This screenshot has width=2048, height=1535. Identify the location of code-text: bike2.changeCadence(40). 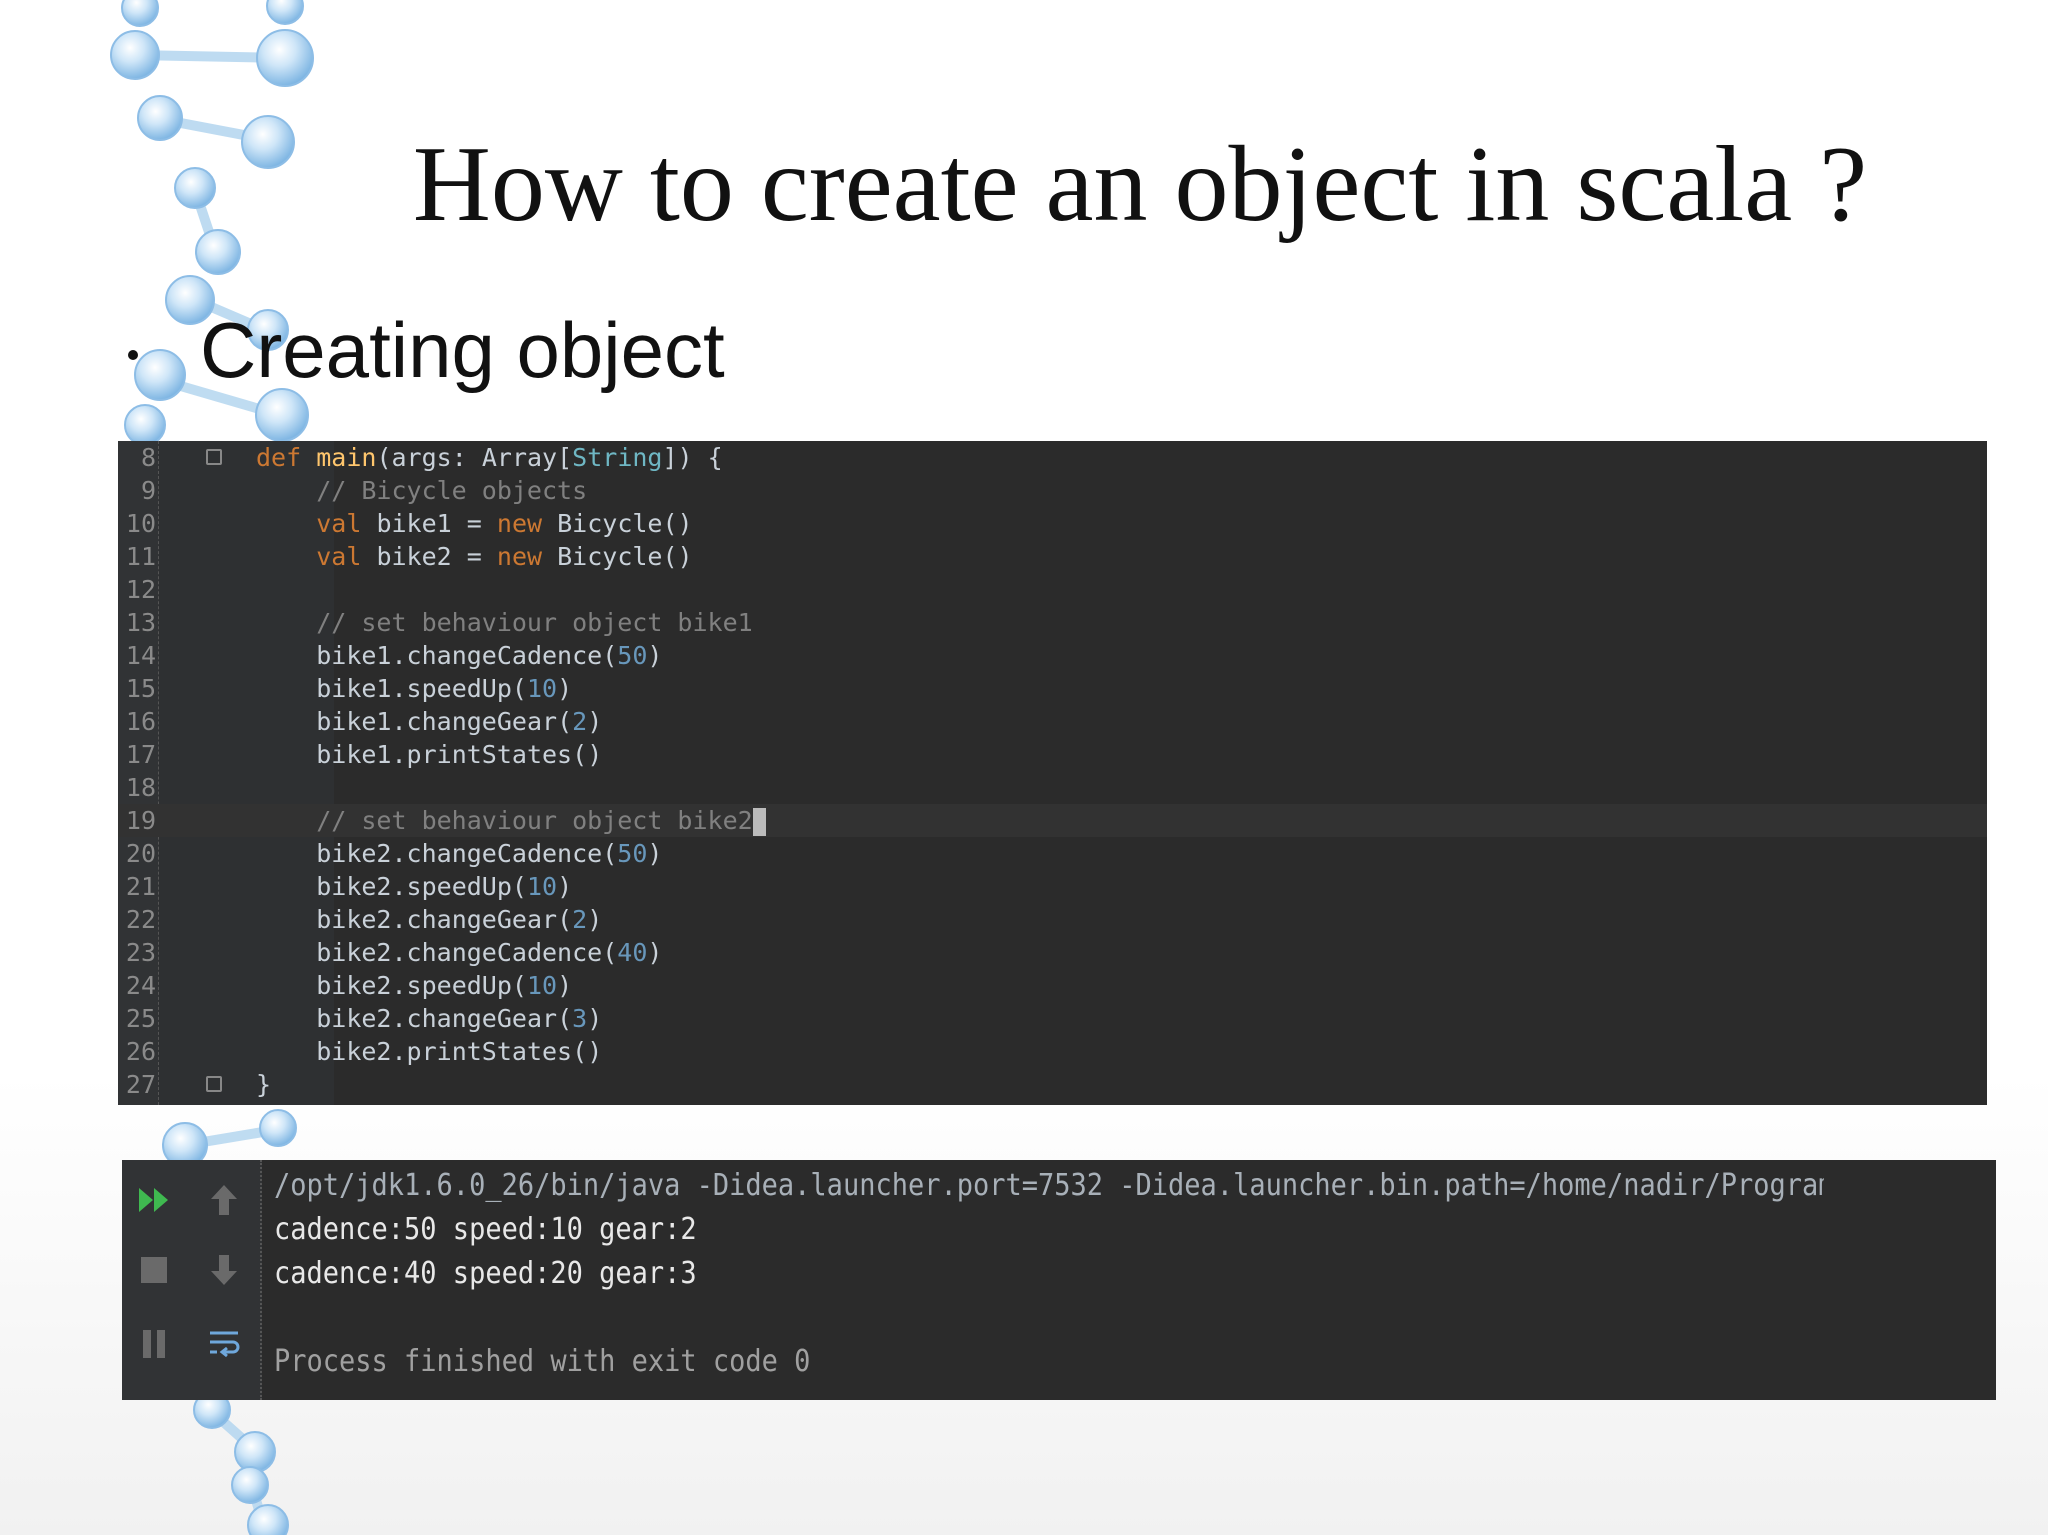
(489, 952).